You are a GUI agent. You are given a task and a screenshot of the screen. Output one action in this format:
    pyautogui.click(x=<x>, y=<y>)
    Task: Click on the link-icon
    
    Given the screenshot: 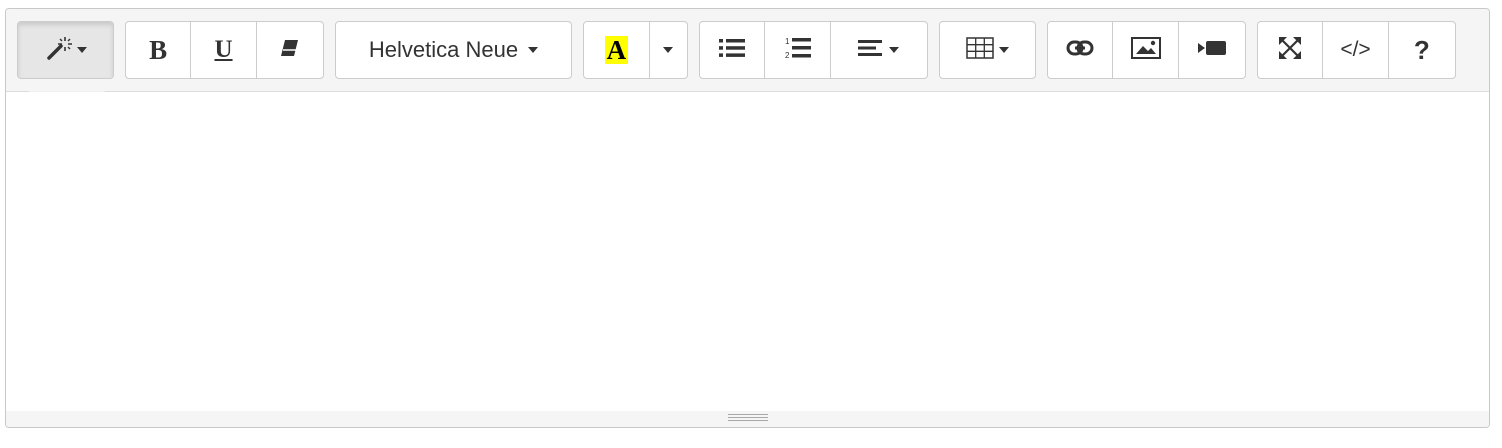 What is the action you would take?
    pyautogui.click(x=1080, y=50)
    